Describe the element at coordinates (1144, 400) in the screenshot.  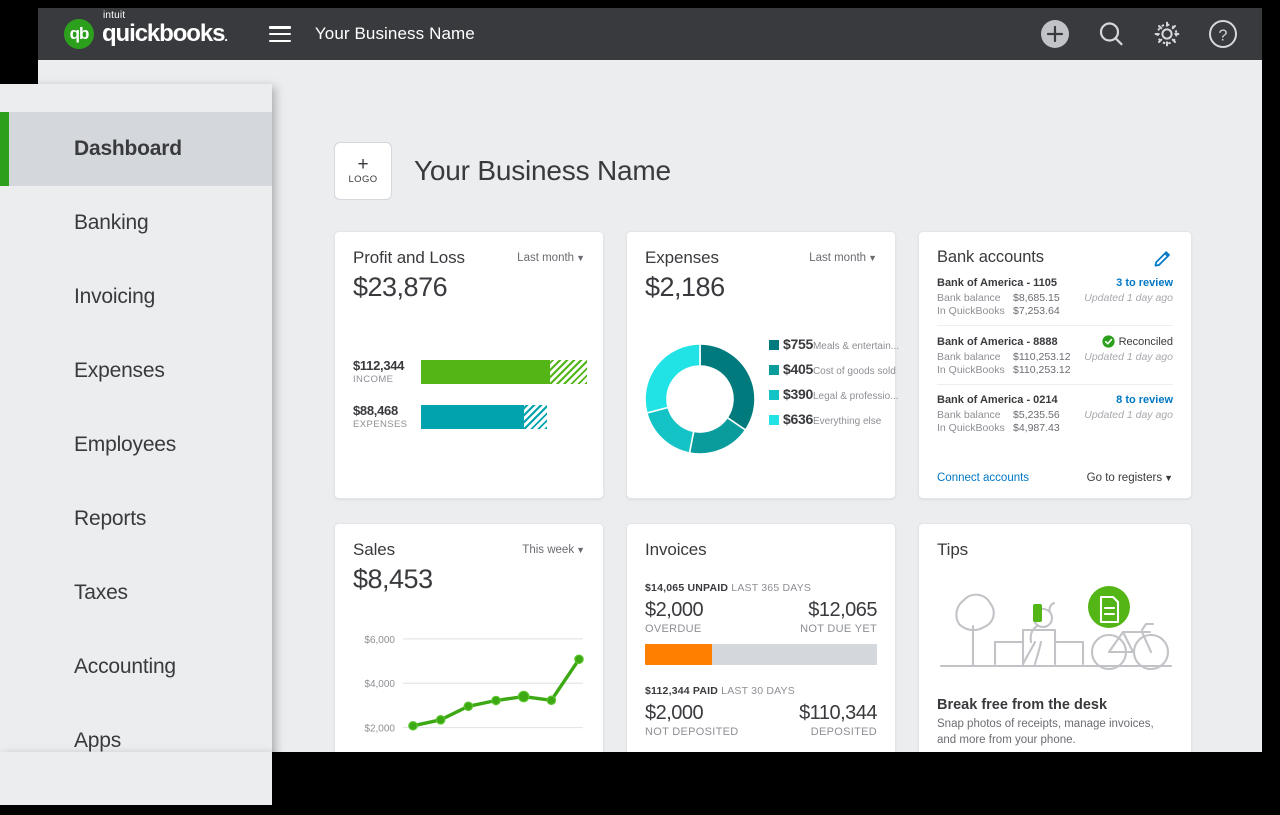
I see `to-review-link: 8 to review` at that location.